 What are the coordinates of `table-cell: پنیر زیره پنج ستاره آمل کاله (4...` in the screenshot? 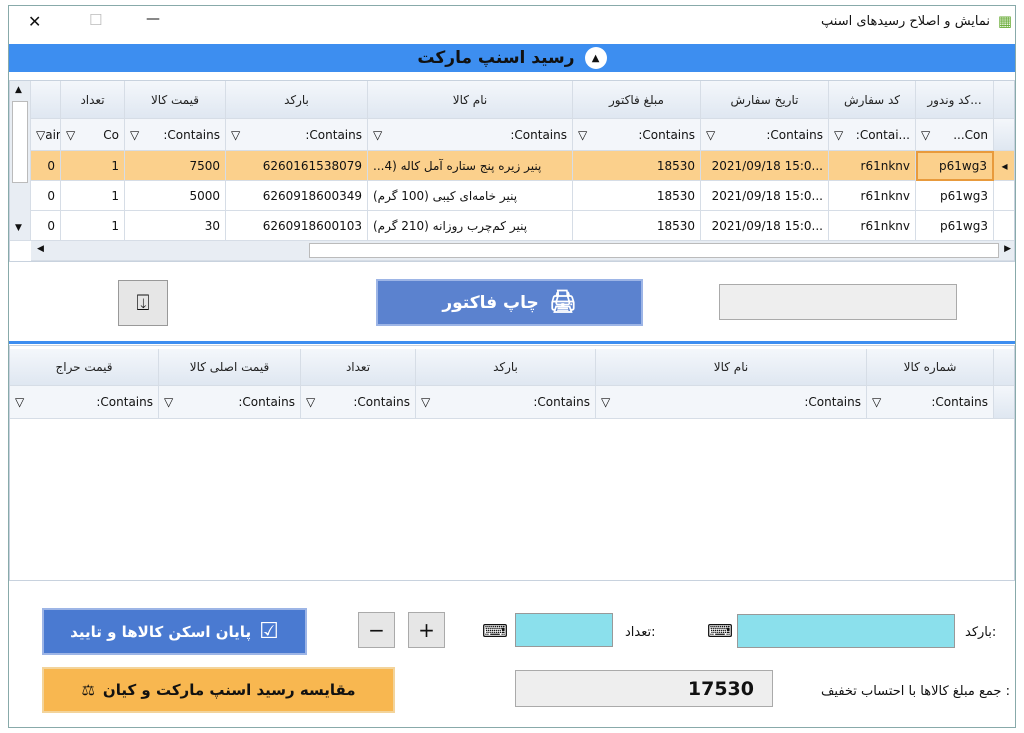 It's located at (470, 166).